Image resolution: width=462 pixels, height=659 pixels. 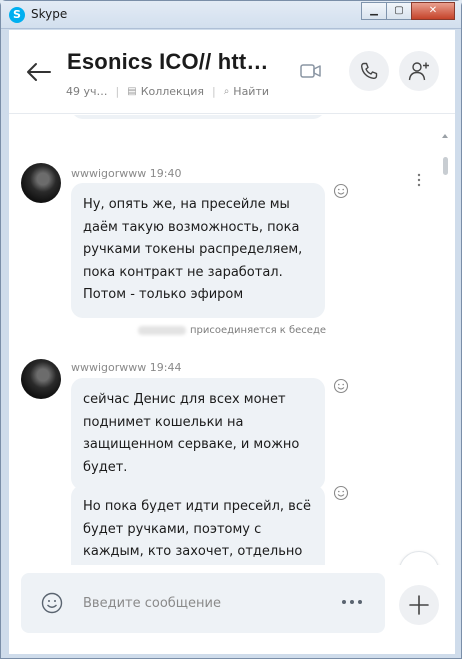 I want to click on gallery-icon: ▤, so click(x=132, y=91).